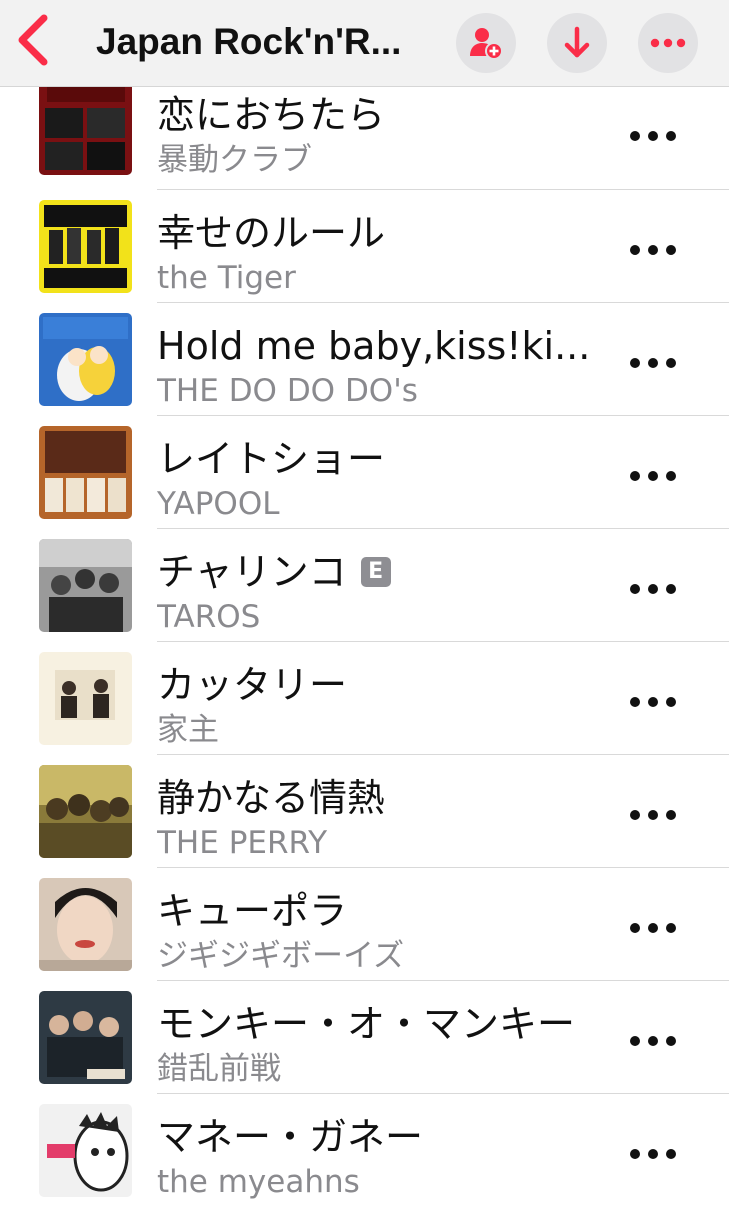 This screenshot has height=1207, width=729. I want to click on track-artist: THE PERRY, so click(242, 843).